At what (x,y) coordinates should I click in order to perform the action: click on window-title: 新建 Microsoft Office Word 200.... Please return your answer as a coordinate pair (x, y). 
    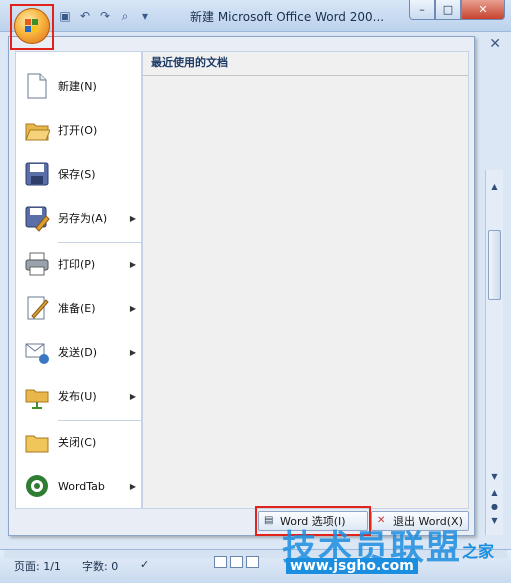
    Looking at the image, I should click on (287, 17).